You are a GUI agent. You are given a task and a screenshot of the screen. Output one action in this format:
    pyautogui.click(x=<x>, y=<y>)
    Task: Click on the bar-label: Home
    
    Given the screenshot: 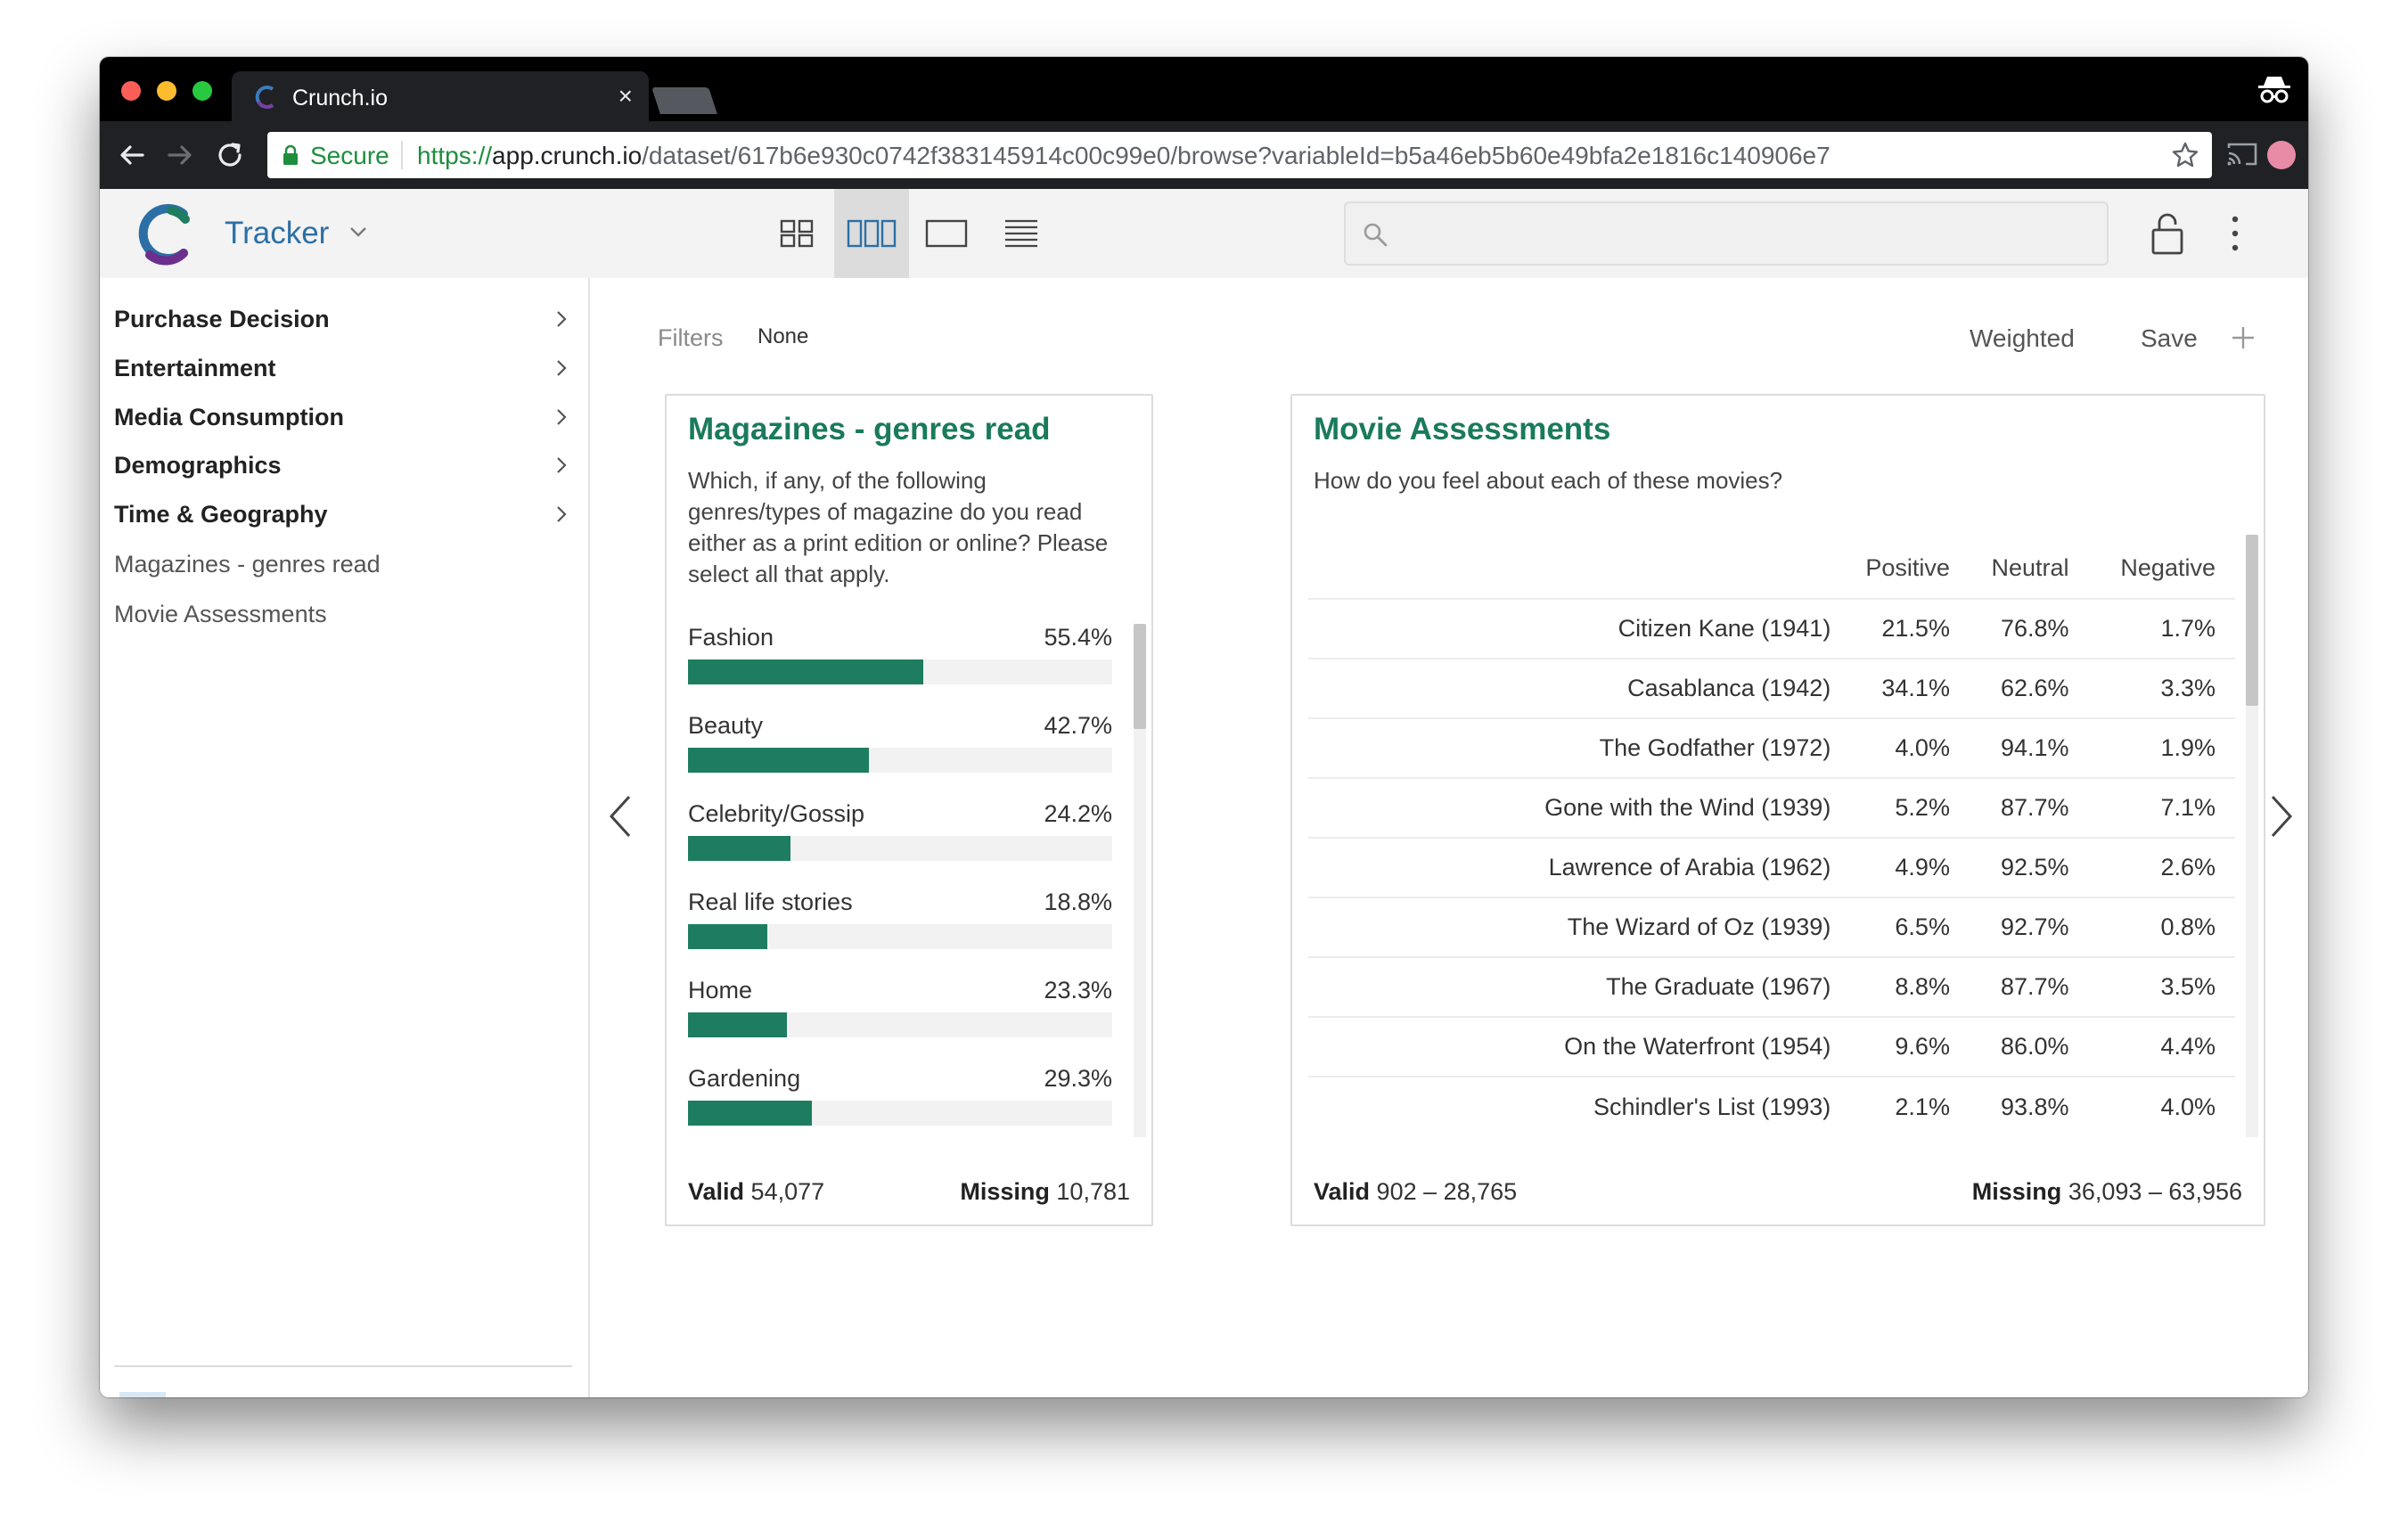 What is the action you would take?
    pyautogui.click(x=720, y=990)
    